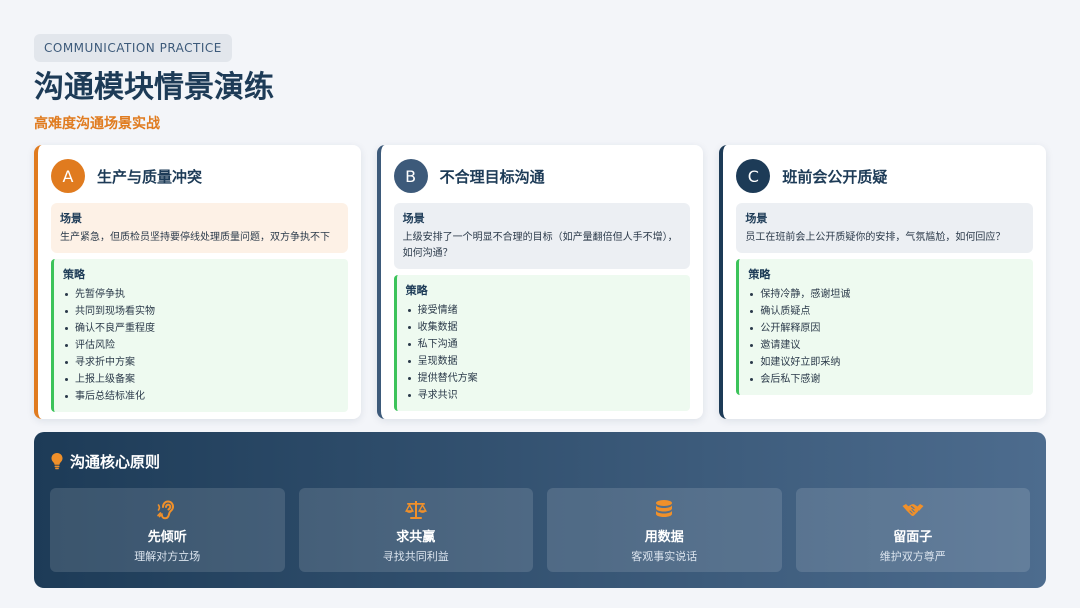 This screenshot has height=608, width=1080. I want to click on scene-box: 场景 员工在班前会上公开质疑你的安排，气氛尴尬，如何回应？, so click(885, 228).